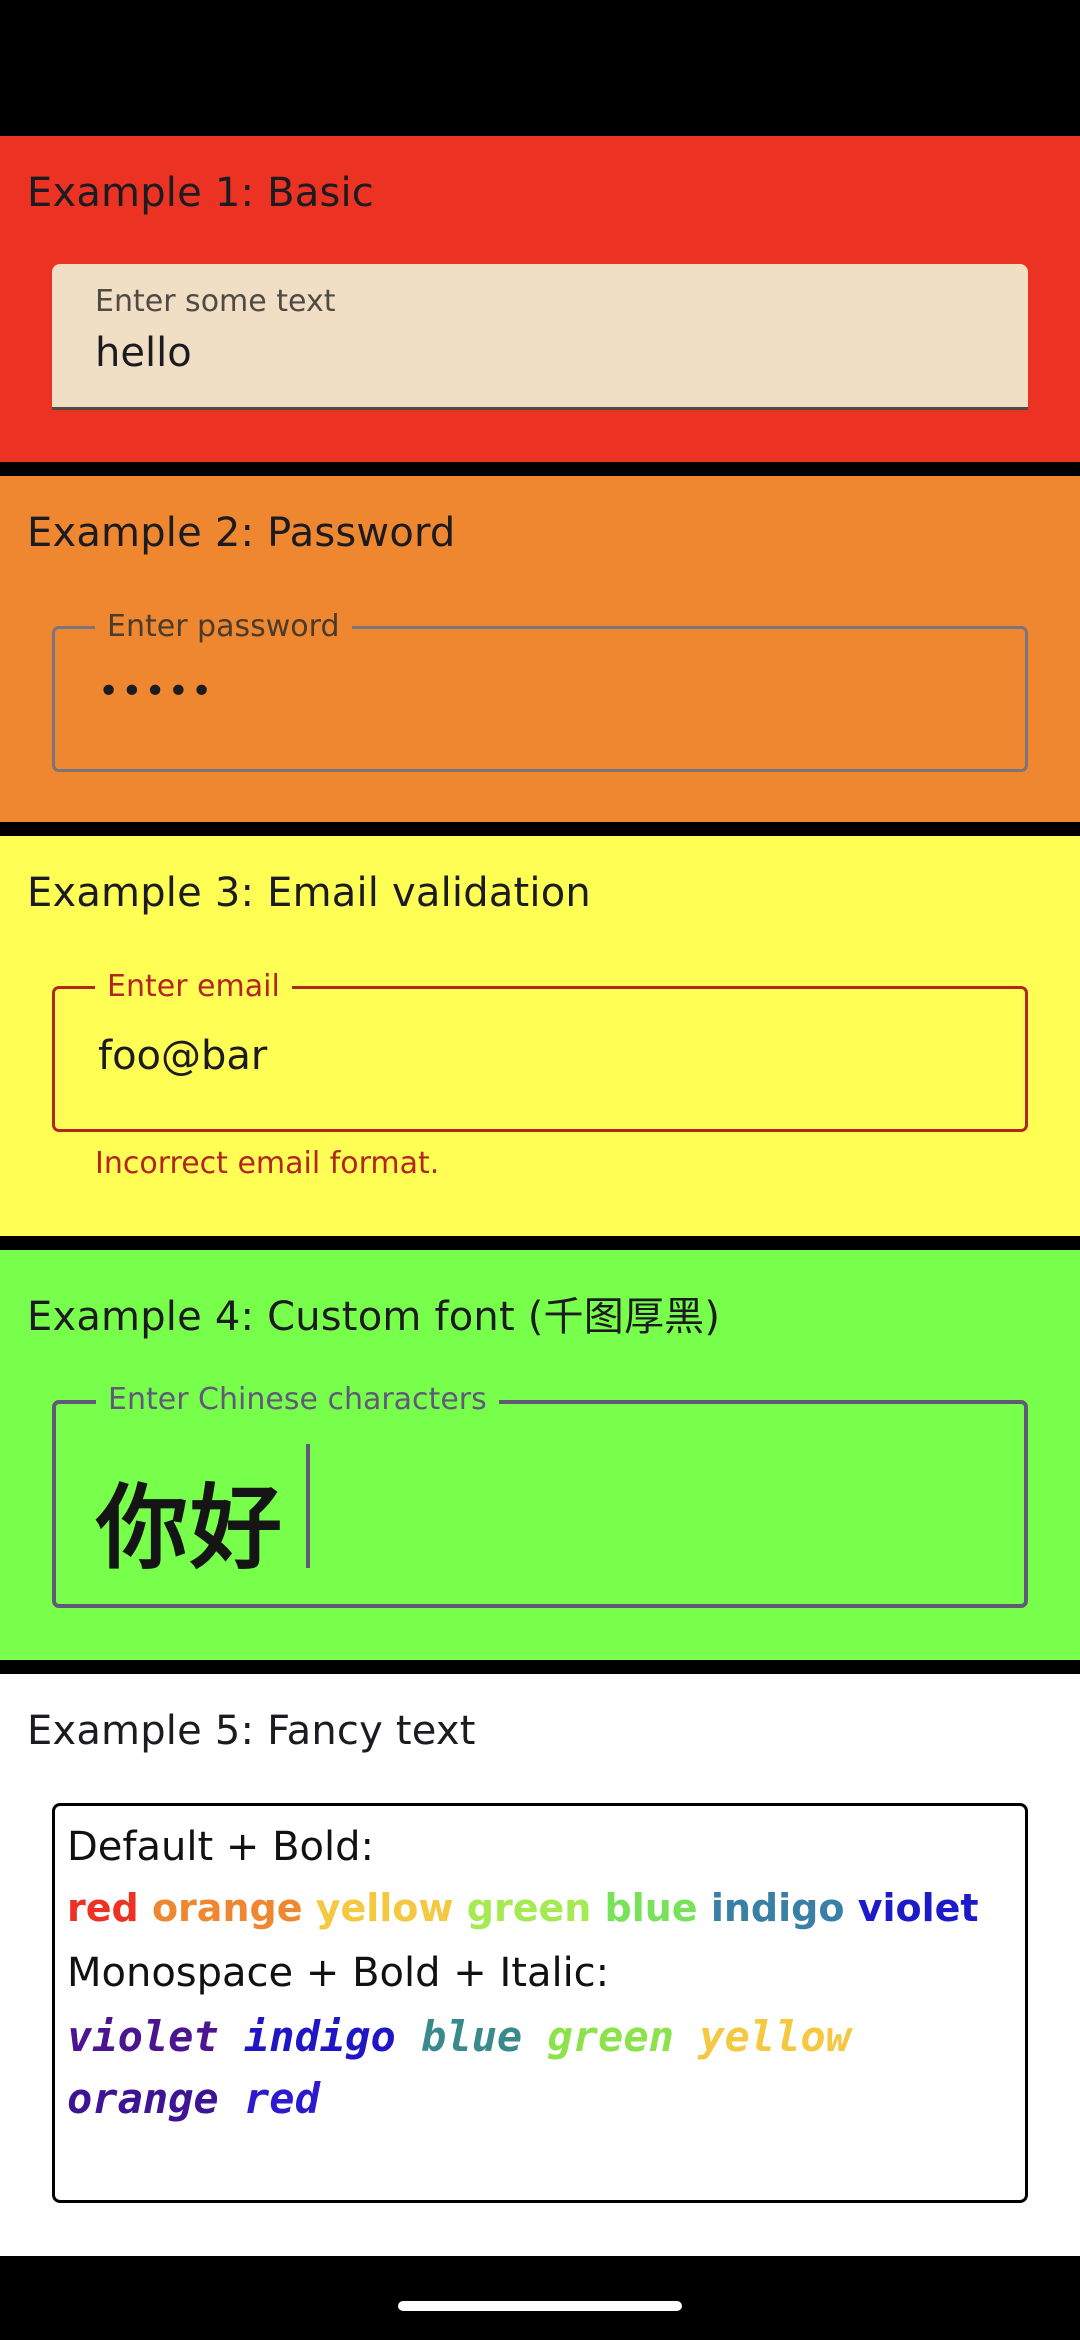  Describe the element at coordinates (143, 2098) in the screenshot. I see `rainbow-mono-word: orange` at that location.